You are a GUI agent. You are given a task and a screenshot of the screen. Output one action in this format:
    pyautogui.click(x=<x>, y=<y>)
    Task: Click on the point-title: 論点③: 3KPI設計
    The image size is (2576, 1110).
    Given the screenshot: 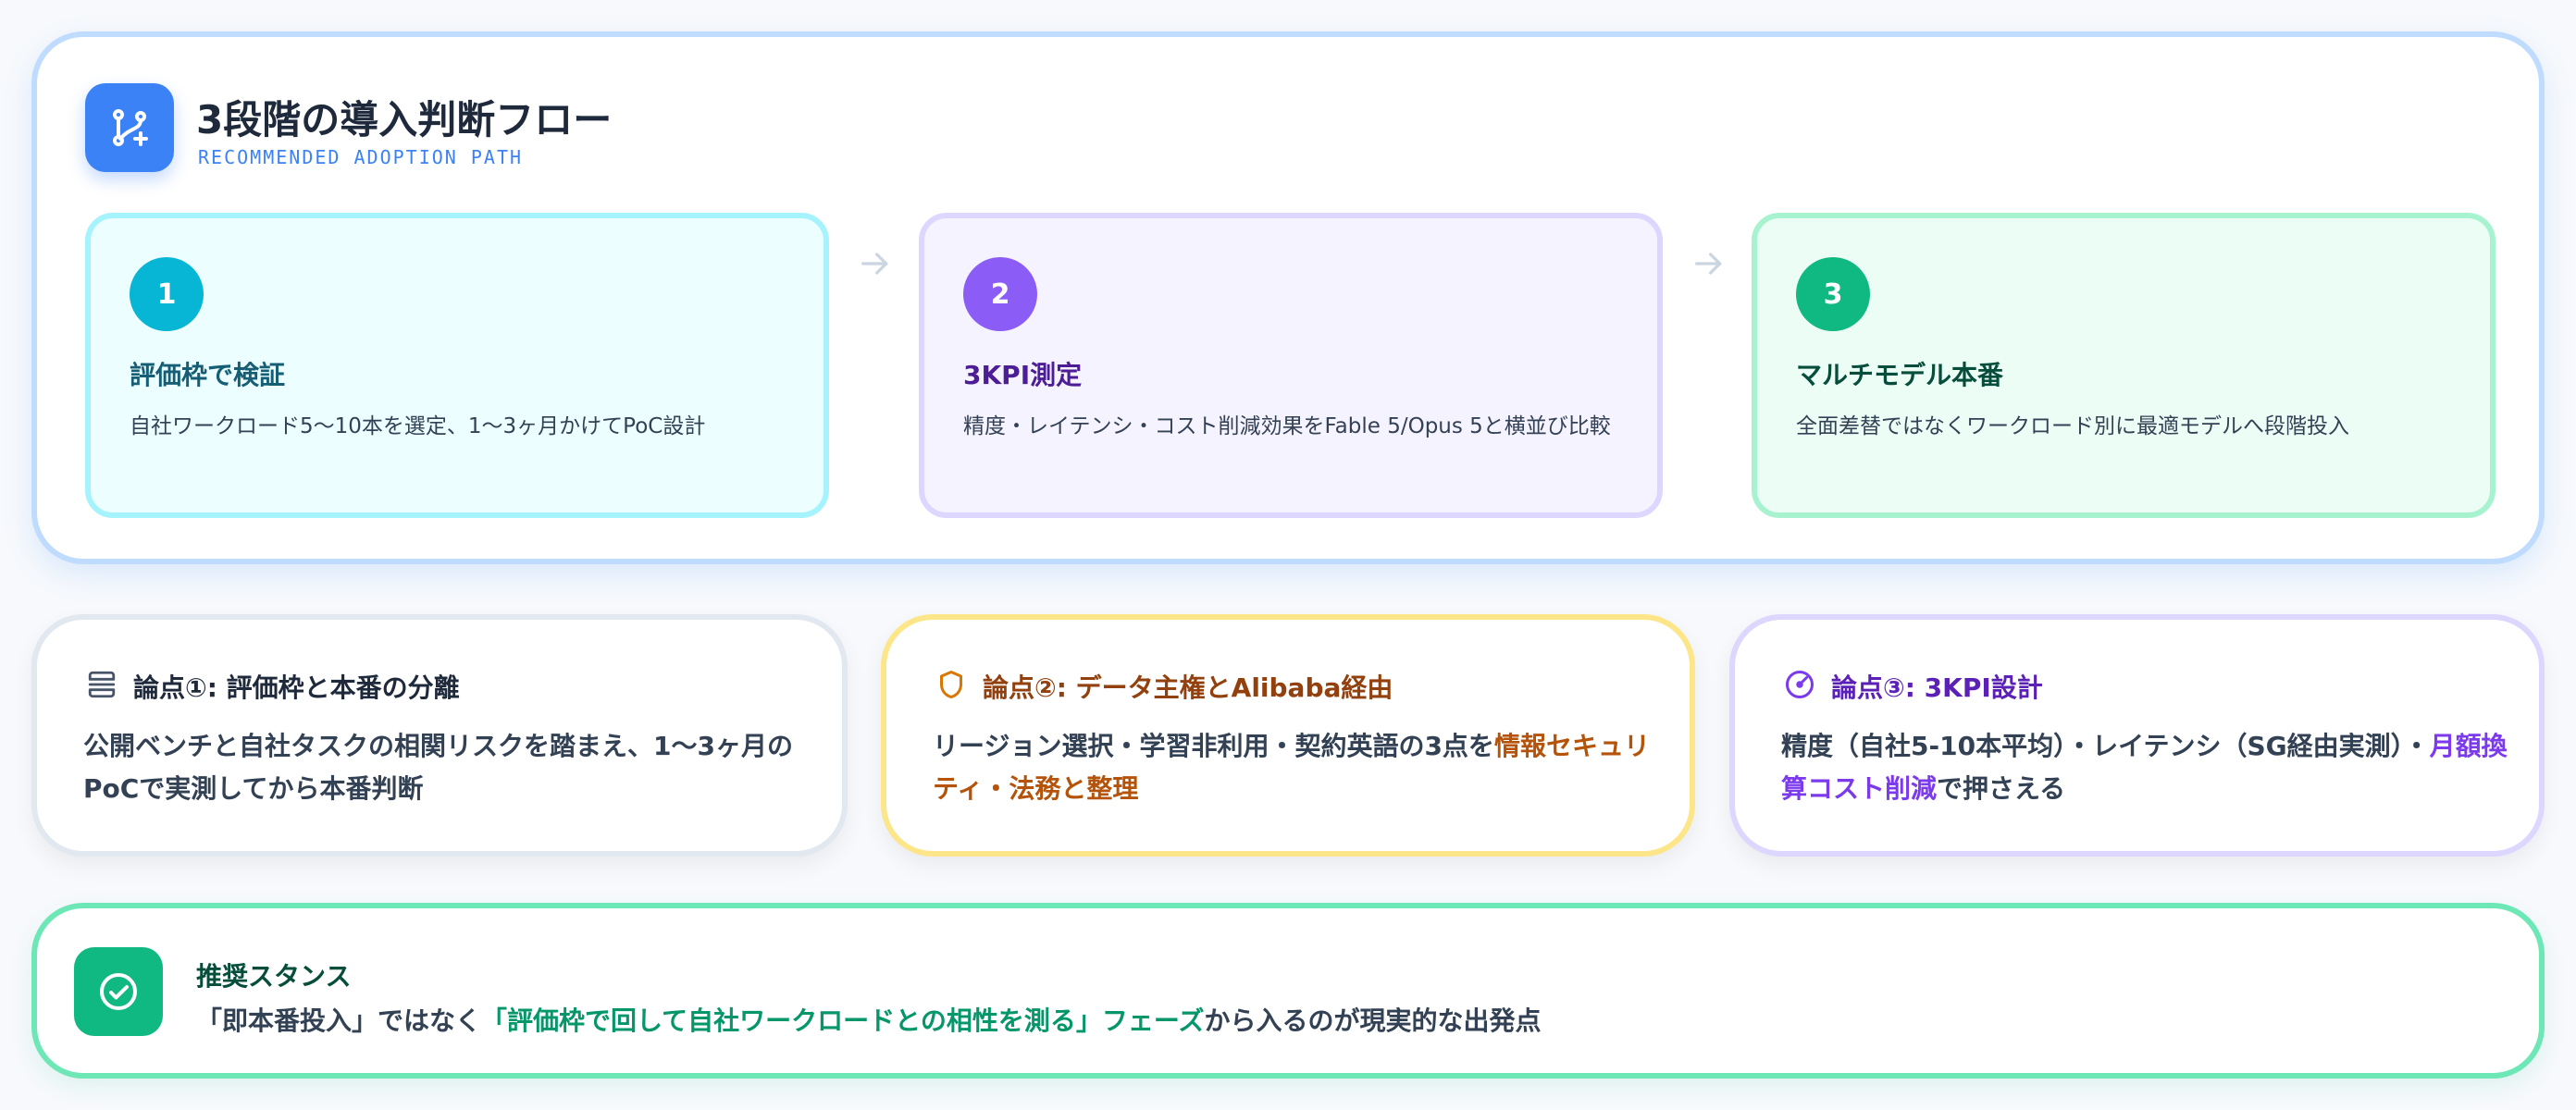 What is the action you would take?
    pyautogui.click(x=1937, y=687)
    